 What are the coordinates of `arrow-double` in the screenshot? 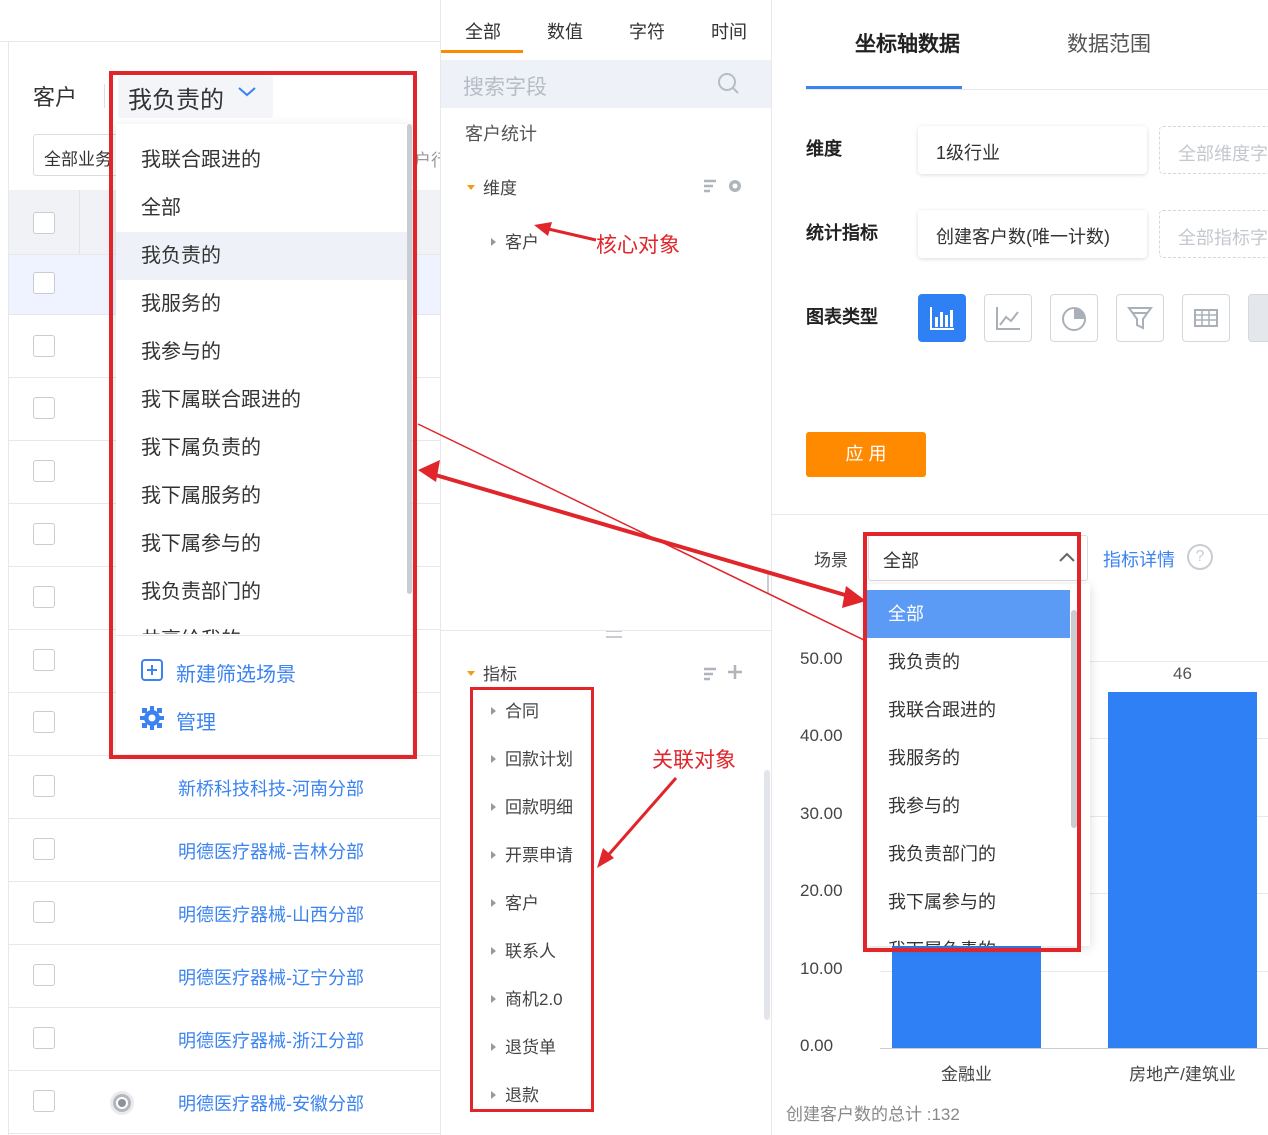 It's located at (642, 535).